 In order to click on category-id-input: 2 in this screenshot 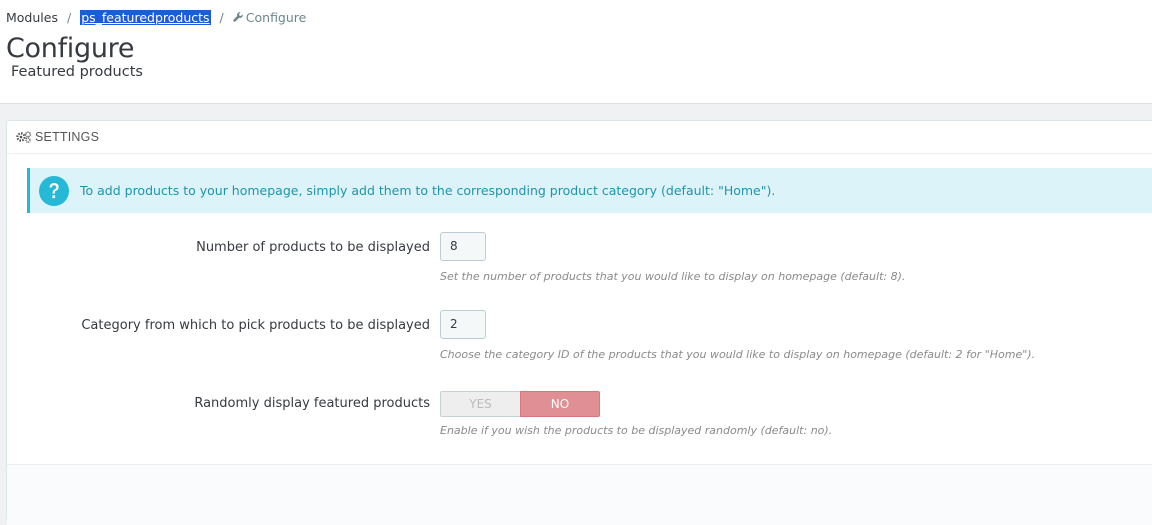, I will do `click(463, 324)`.